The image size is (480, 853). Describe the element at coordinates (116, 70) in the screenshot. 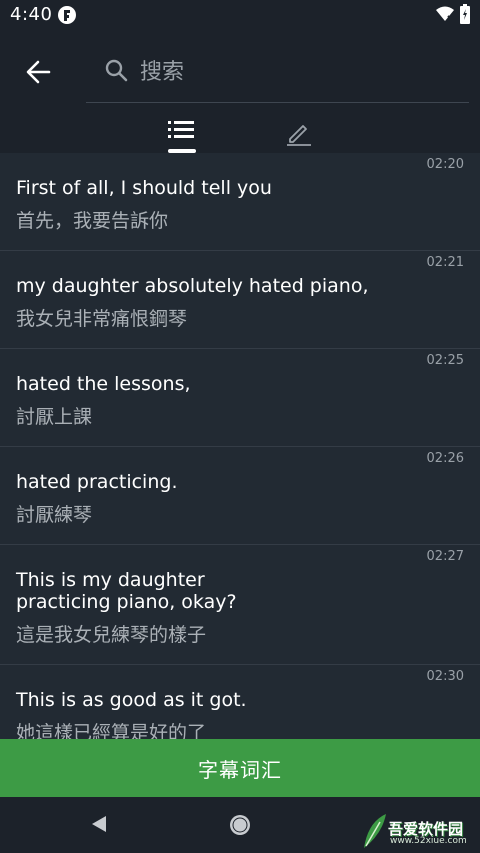

I see `search-icon` at that location.